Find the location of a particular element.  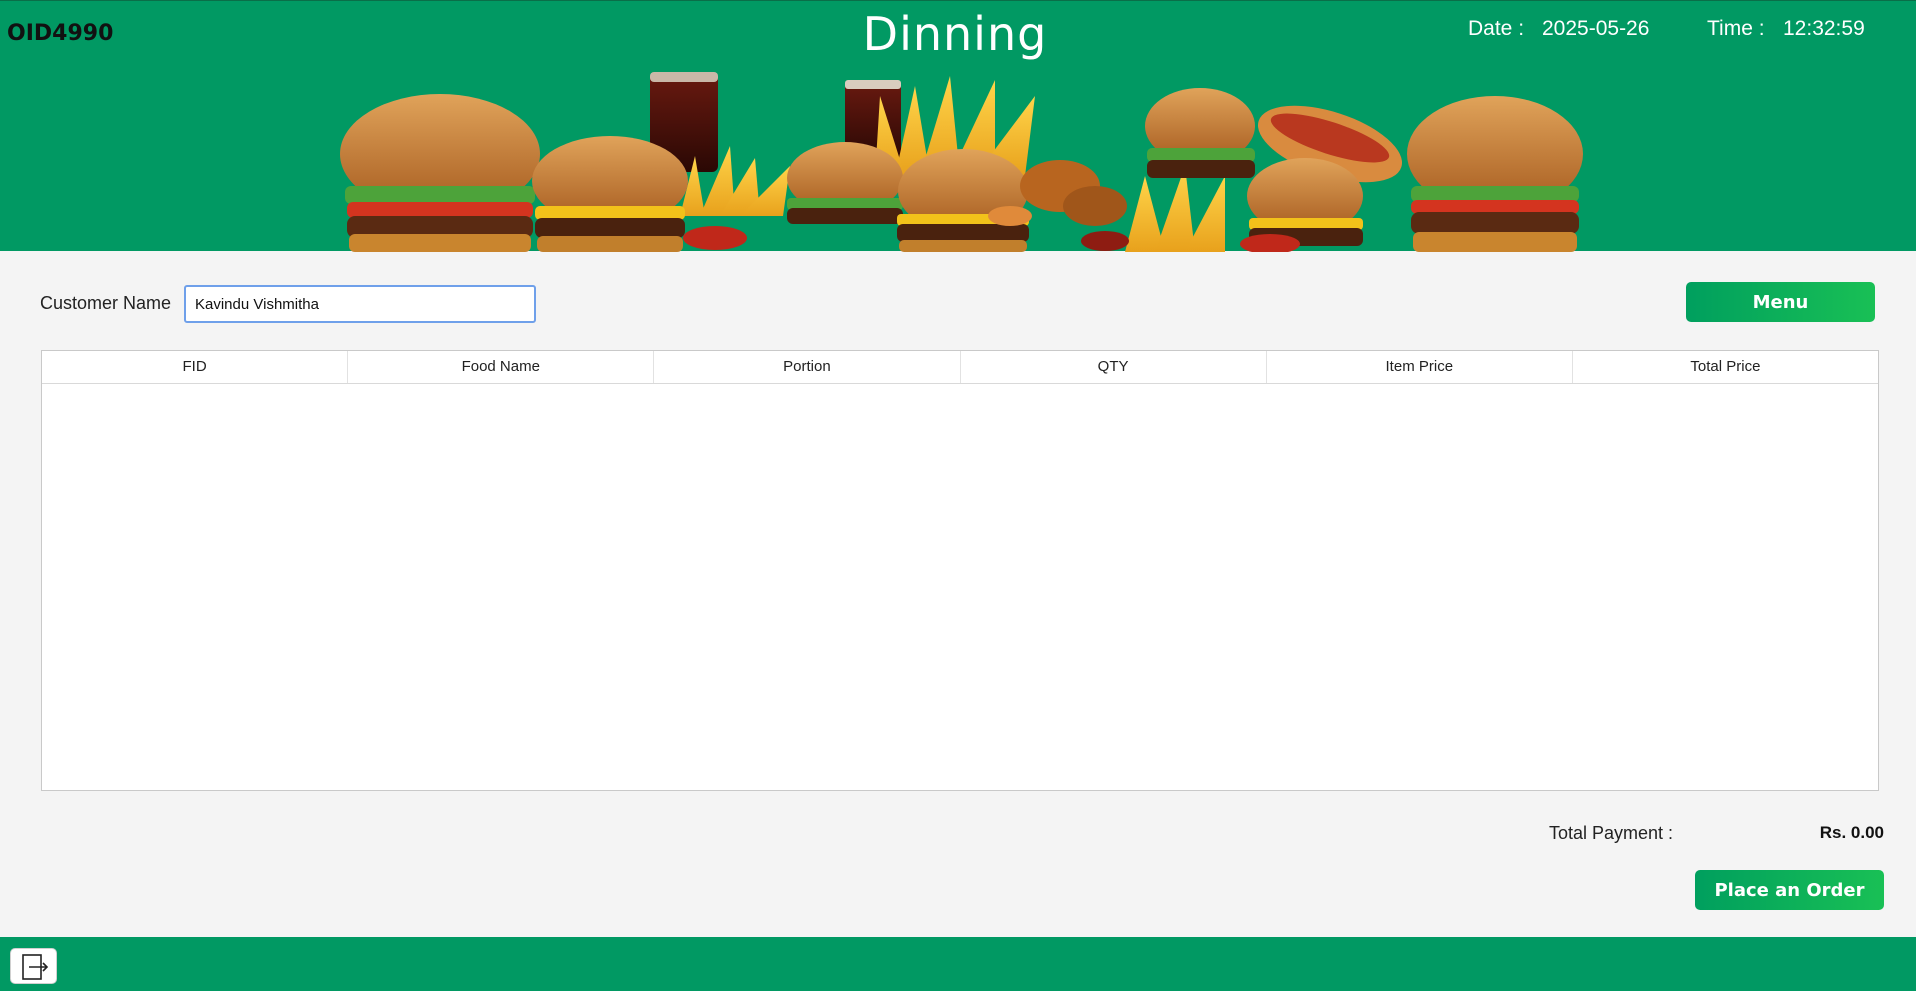

order-id: OID4990 is located at coordinates (60, 33).